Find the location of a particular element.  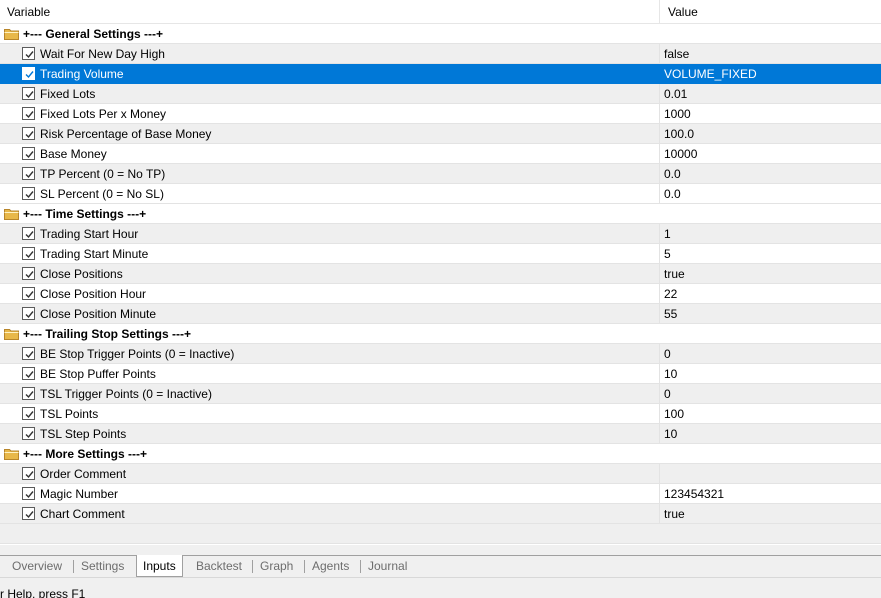

table-bottom-gap is located at coordinates (440, 550).